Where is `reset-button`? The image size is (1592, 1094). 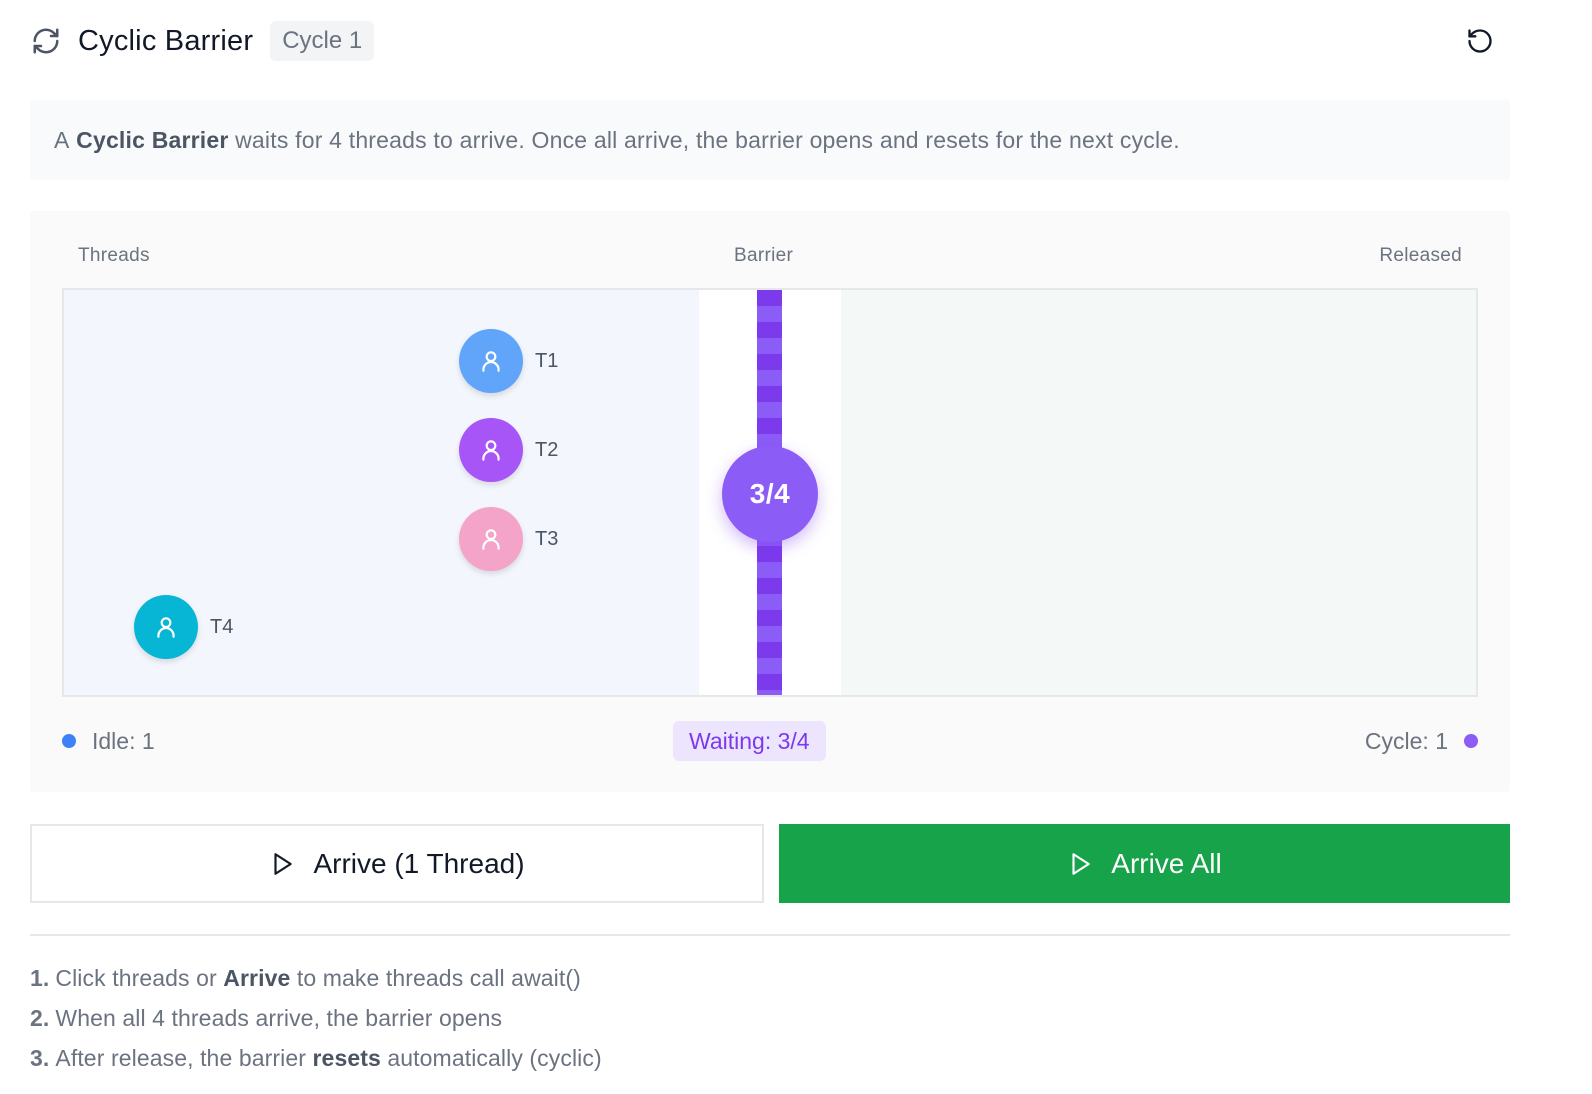
reset-button is located at coordinates (1480, 41).